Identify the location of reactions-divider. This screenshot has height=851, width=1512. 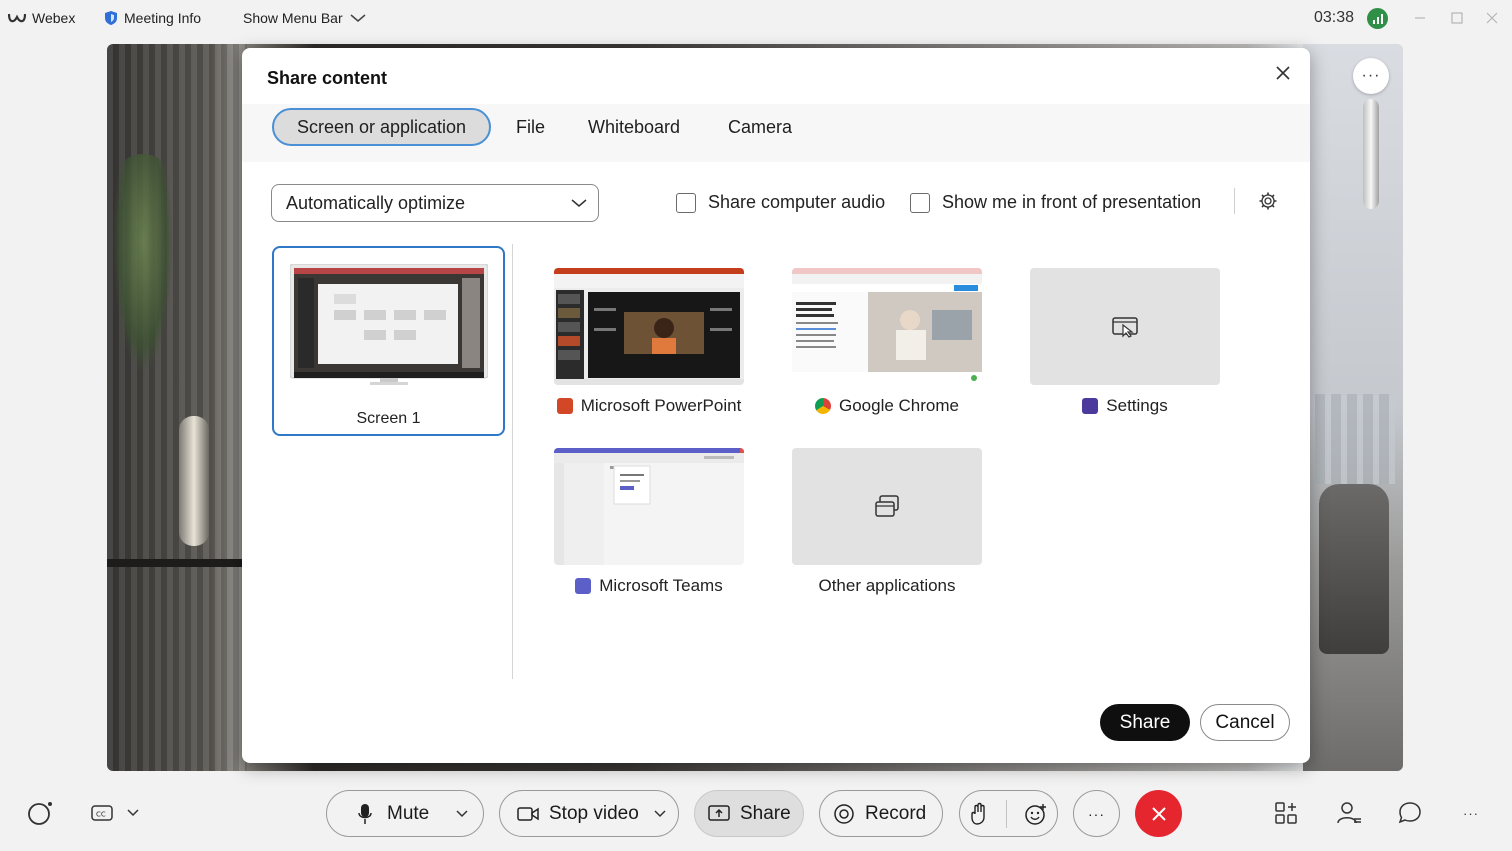
(1006, 813).